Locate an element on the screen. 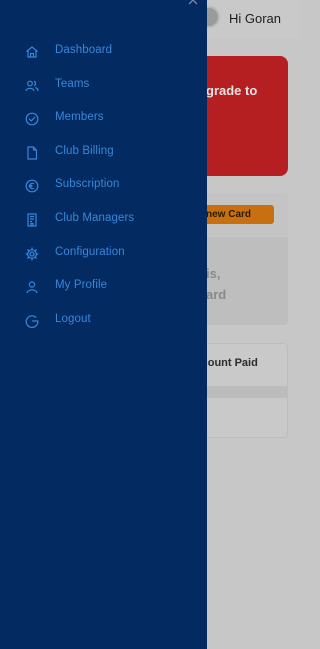 This screenshot has width=320, height=649. amount-paid-header: nount Paid is located at coordinates (229, 363).